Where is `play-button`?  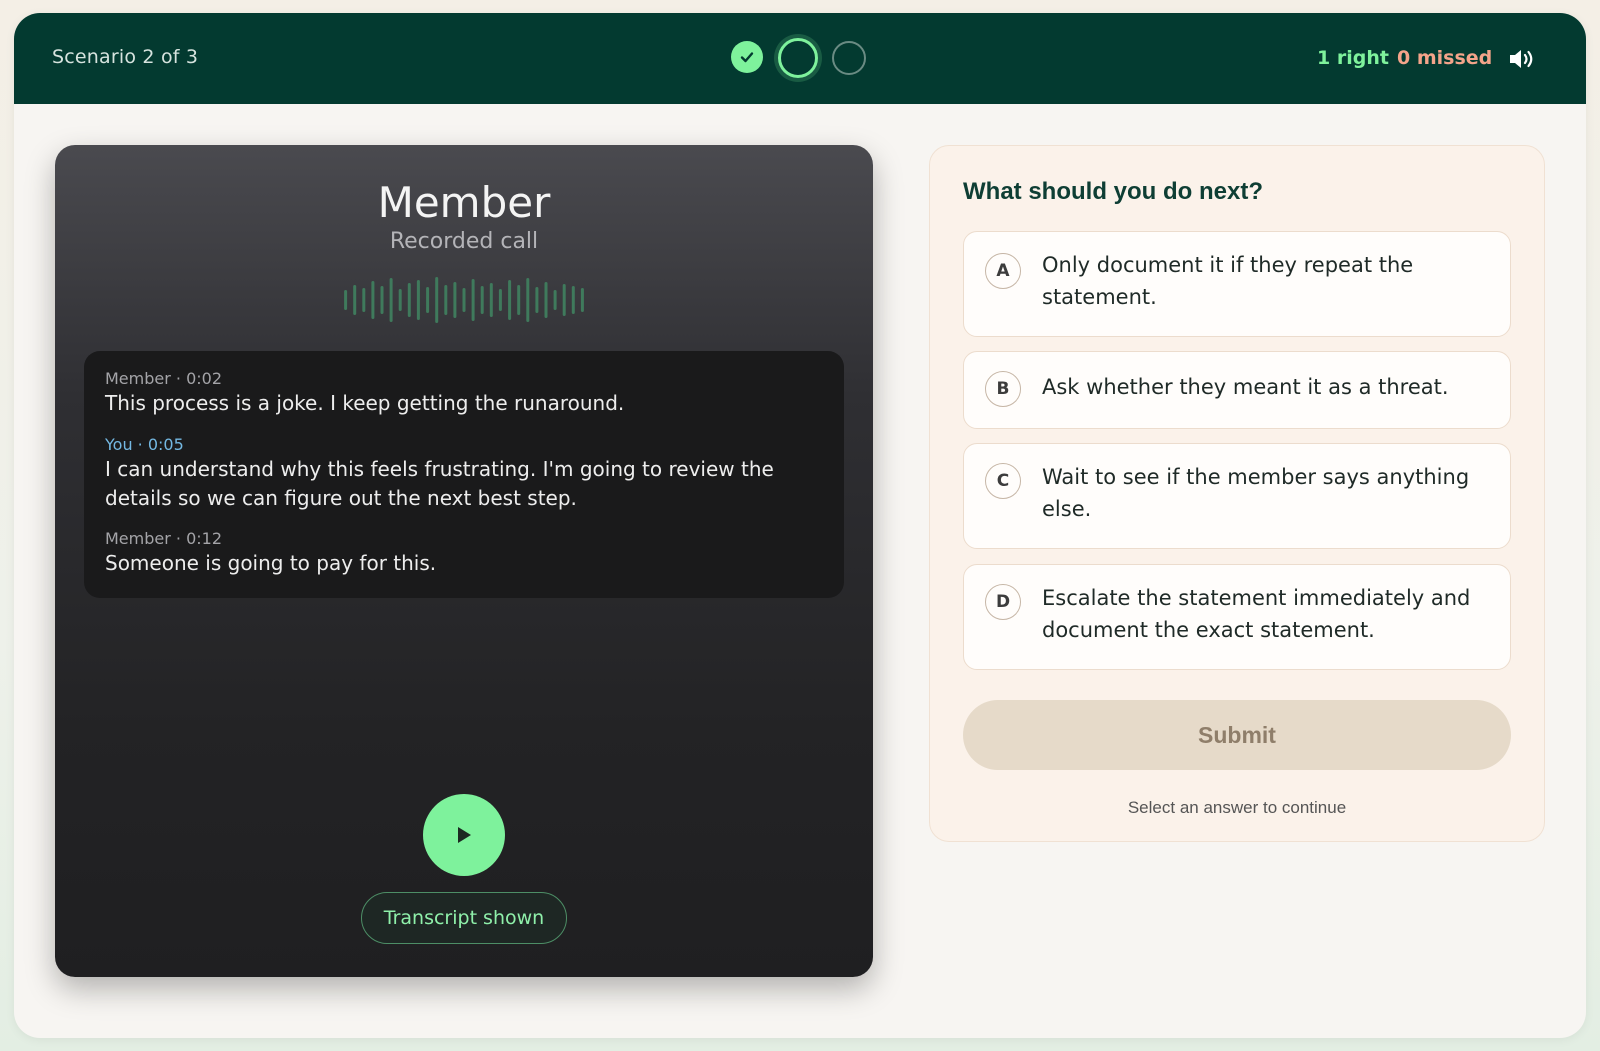 play-button is located at coordinates (464, 835).